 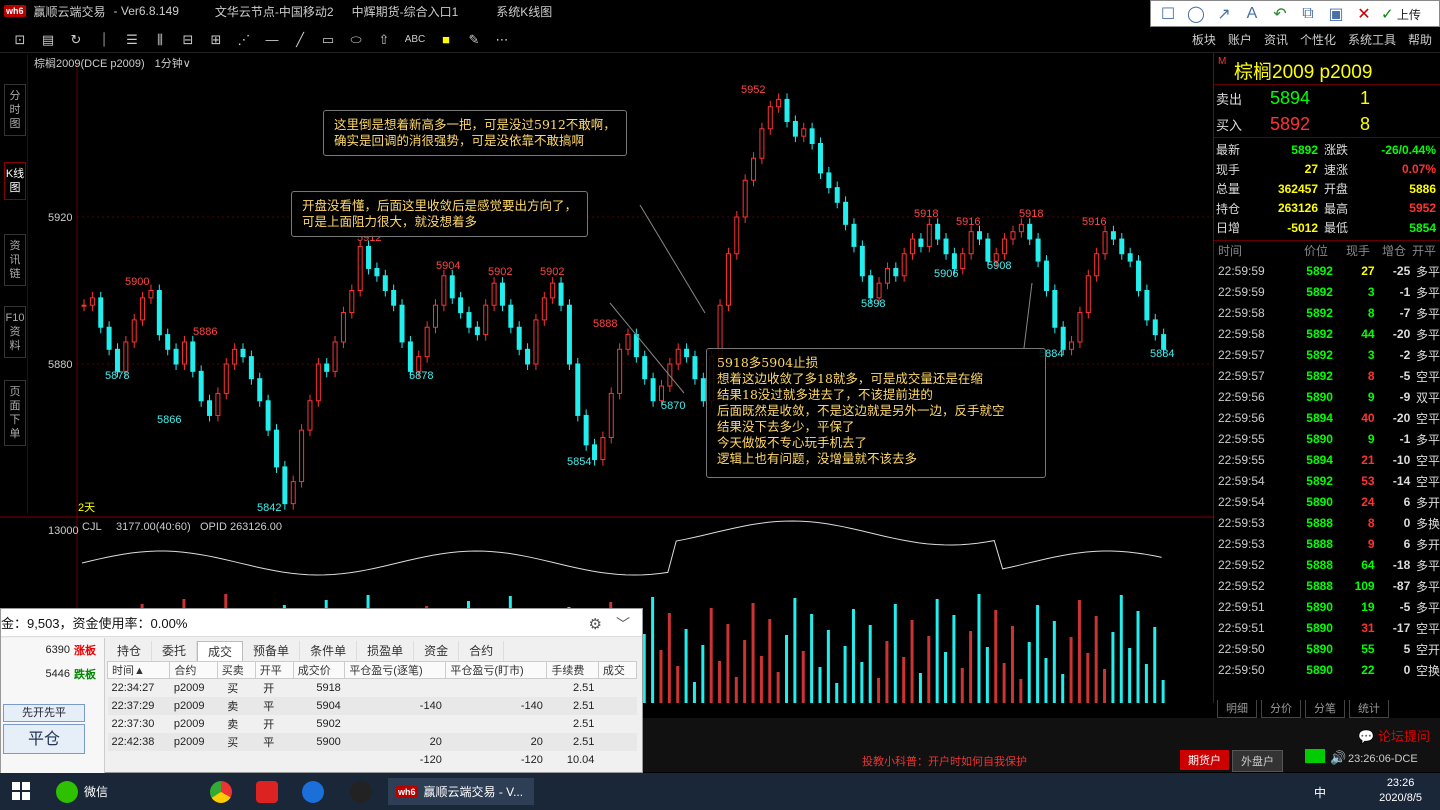 I want to click on trade-row: 22:37:30 p2009 卖 开 5902 2.51, so click(x=372, y=724).